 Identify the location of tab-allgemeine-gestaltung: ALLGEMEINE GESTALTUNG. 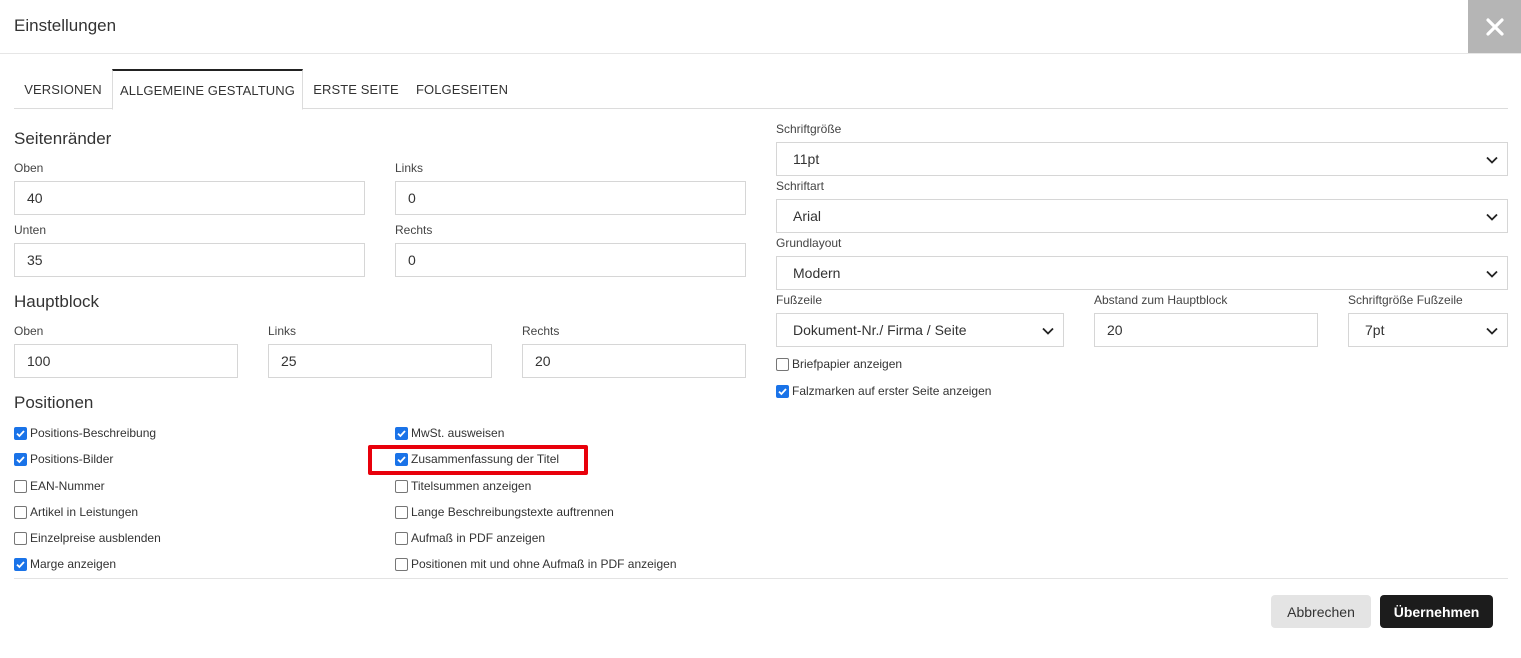
(207, 89).